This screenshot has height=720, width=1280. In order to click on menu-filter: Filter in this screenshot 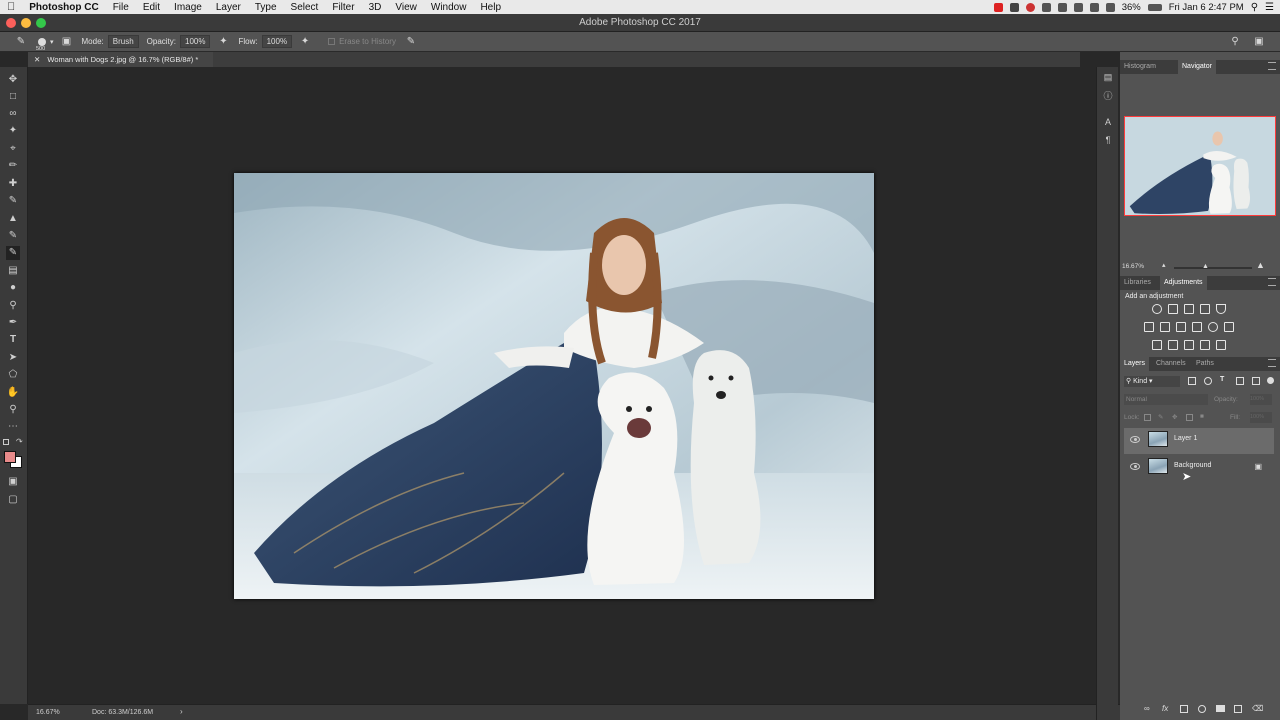, I will do `click(343, 7)`.